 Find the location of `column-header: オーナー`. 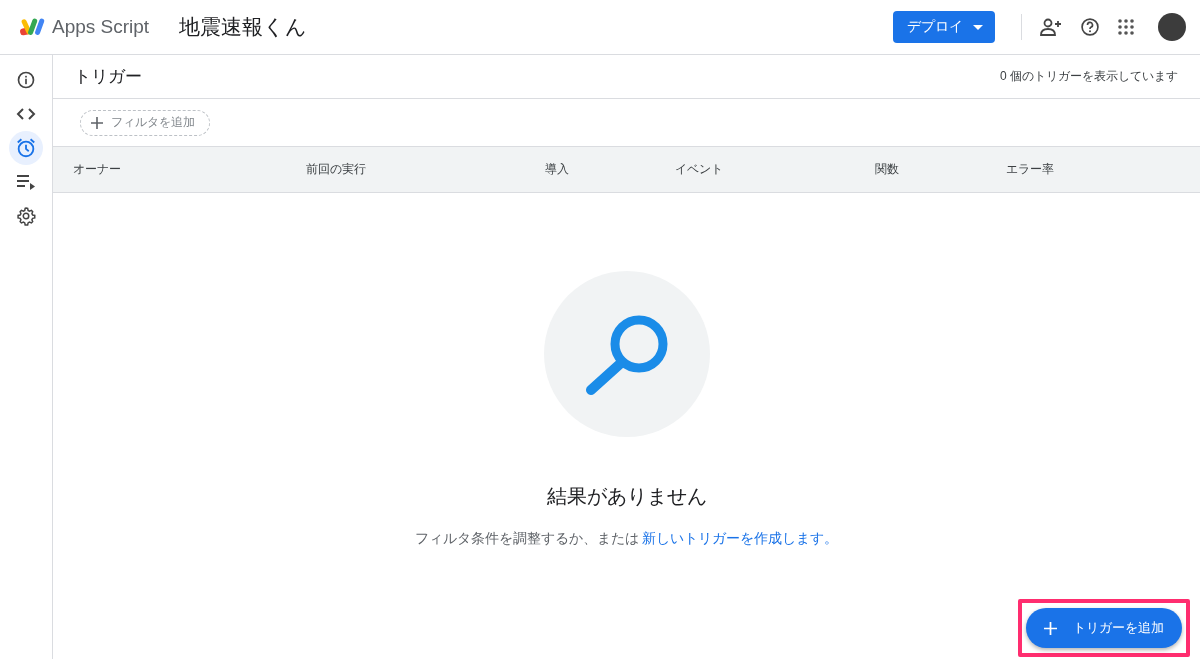

column-header: オーナー is located at coordinates (97, 169).